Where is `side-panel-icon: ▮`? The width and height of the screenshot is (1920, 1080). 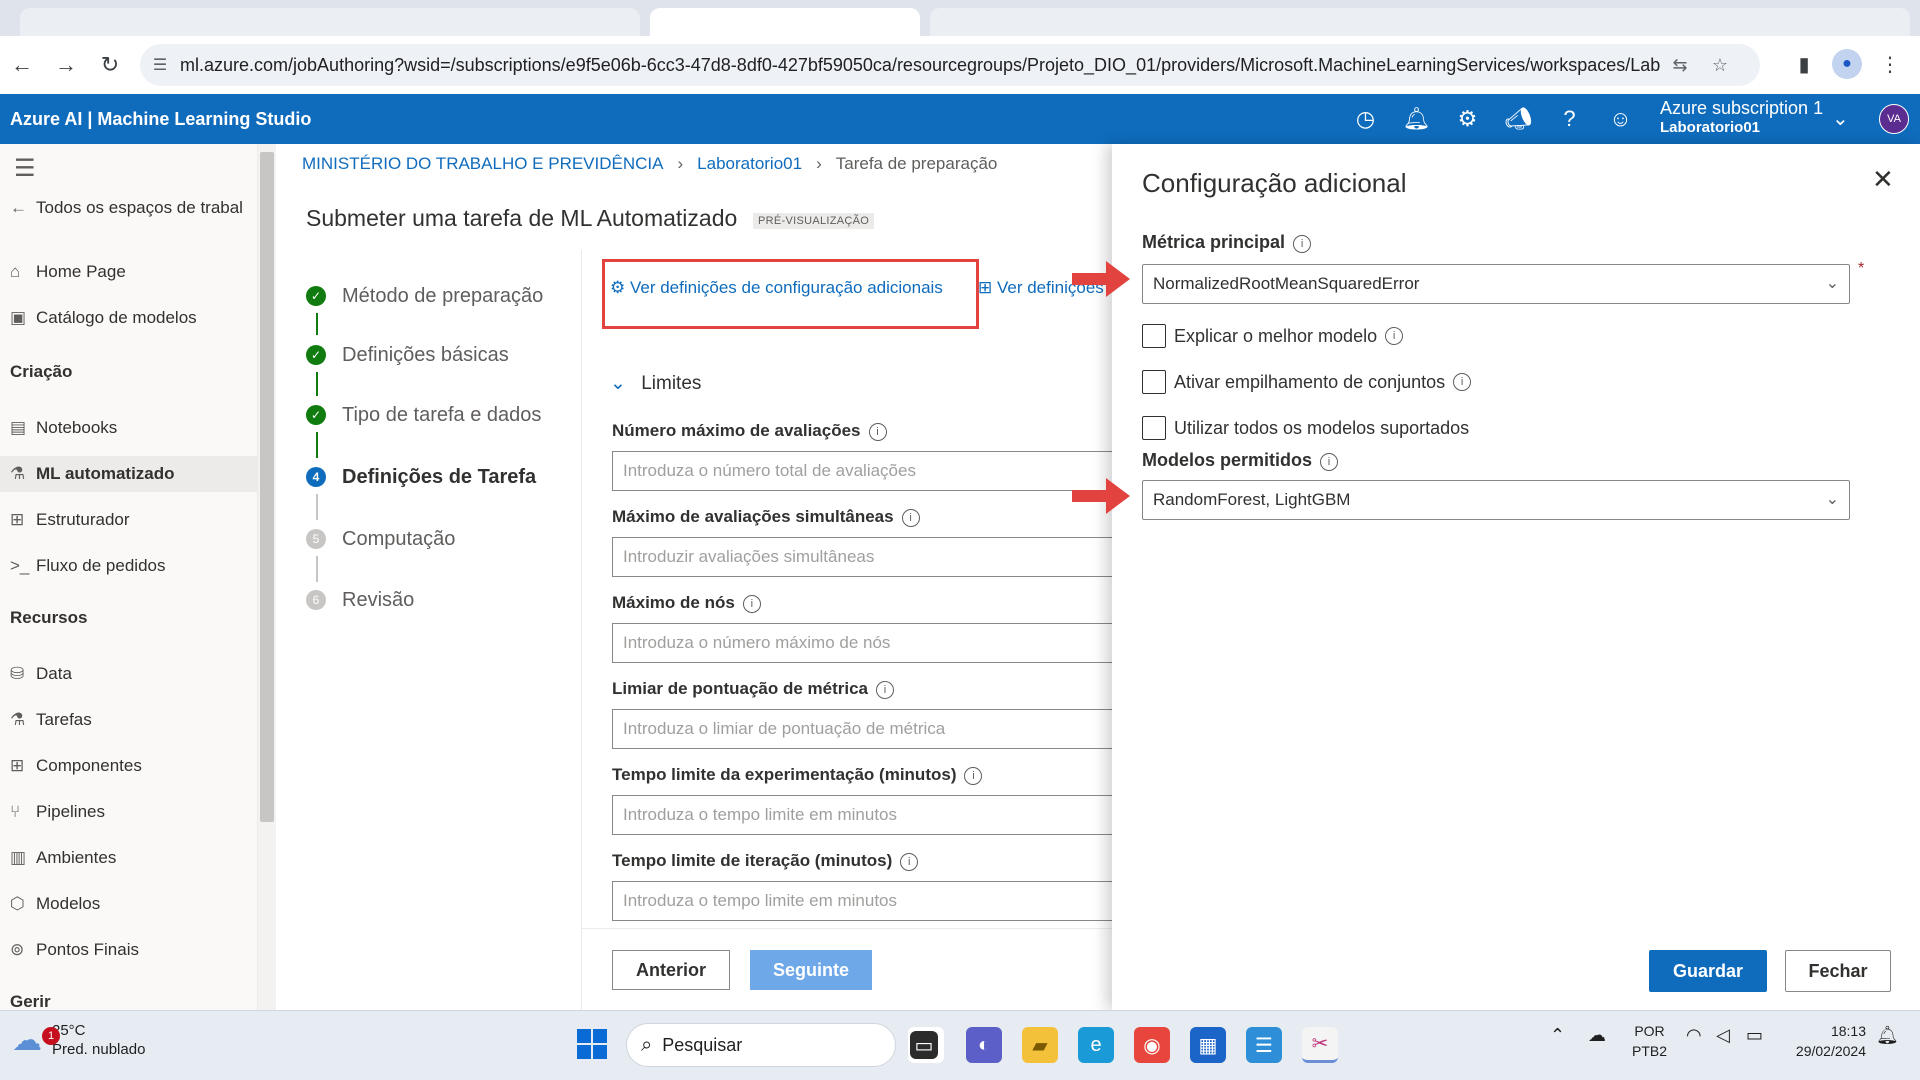 side-panel-icon: ▮ is located at coordinates (1804, 64).